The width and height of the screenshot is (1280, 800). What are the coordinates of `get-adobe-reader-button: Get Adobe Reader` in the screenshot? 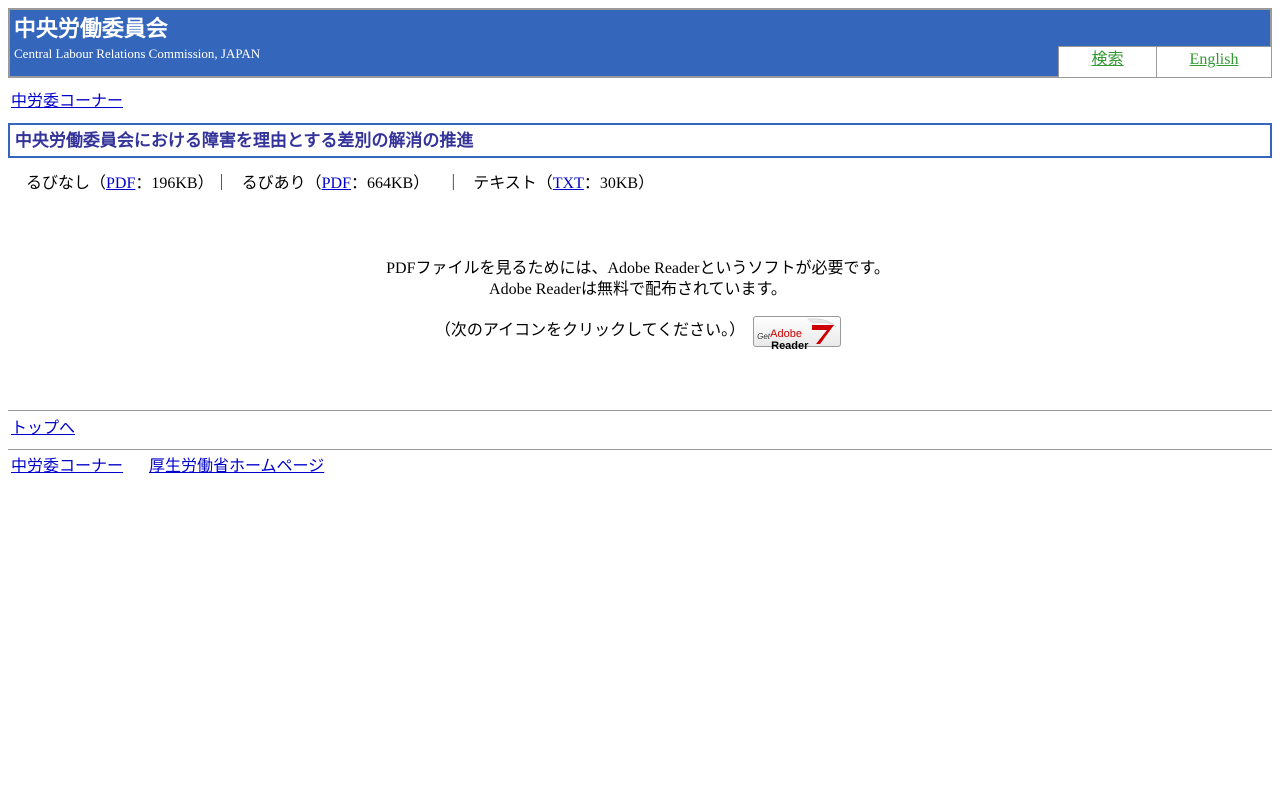 It's located at (797, 333).